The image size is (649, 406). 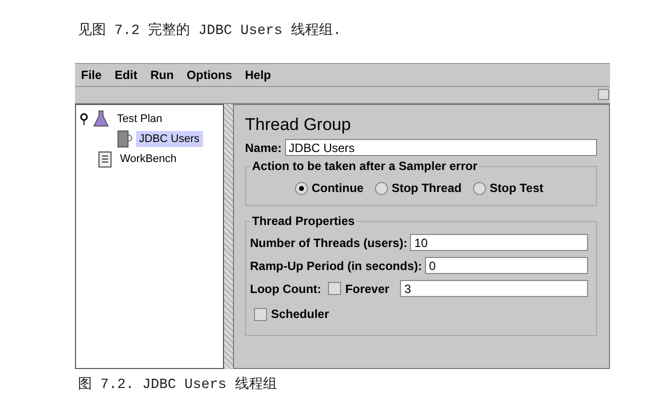 I want to click on flask-icon, so click(x=101, y=119).